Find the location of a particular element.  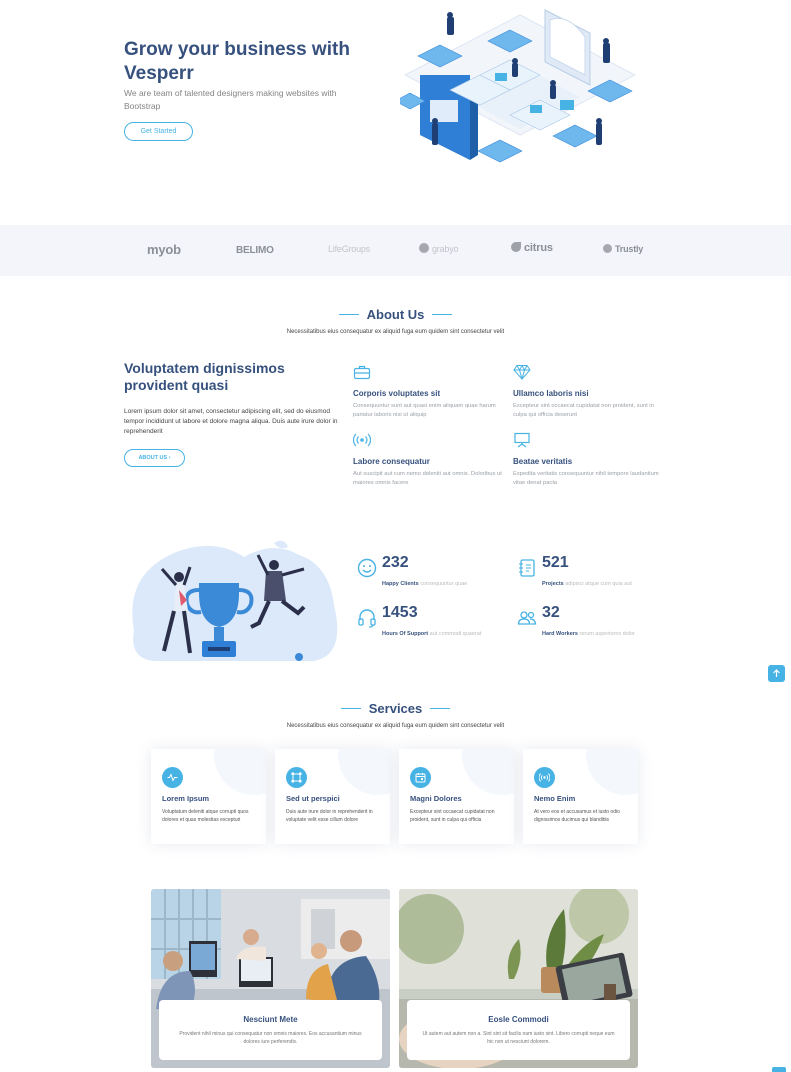

services-title: Services is located at coordinates (395, 708).